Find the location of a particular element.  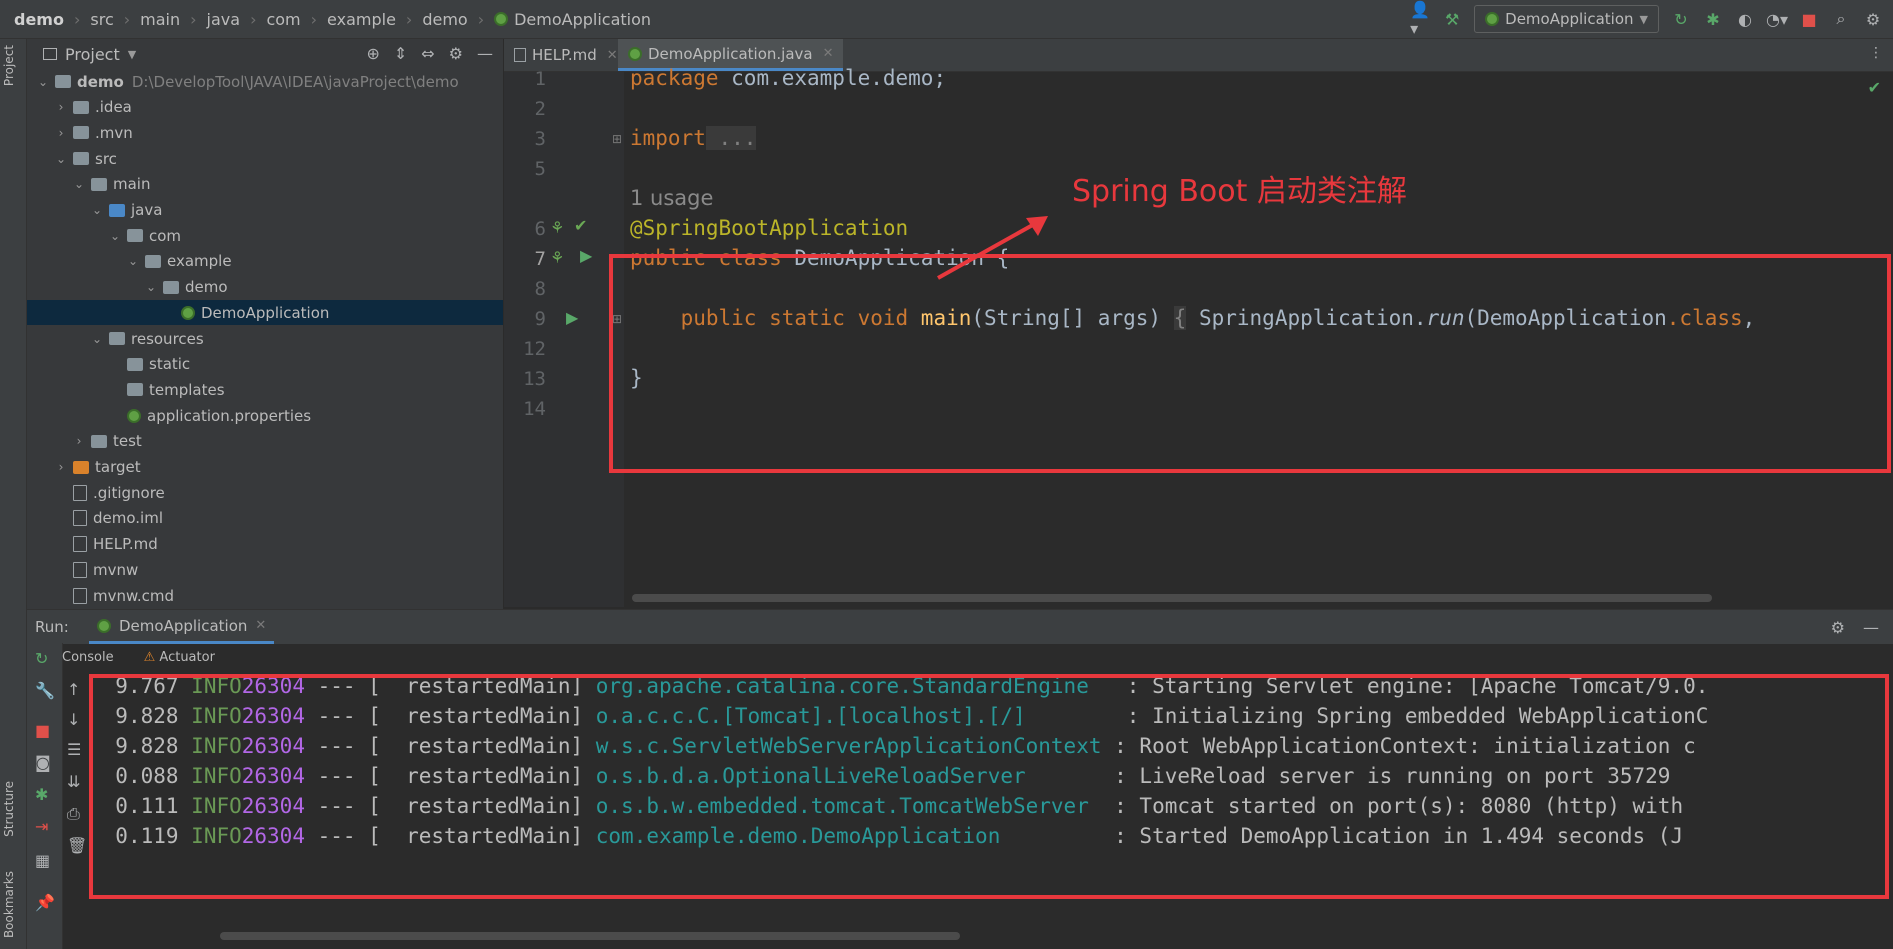

tree-item: HELP.md is located at coordinates (265, 544).